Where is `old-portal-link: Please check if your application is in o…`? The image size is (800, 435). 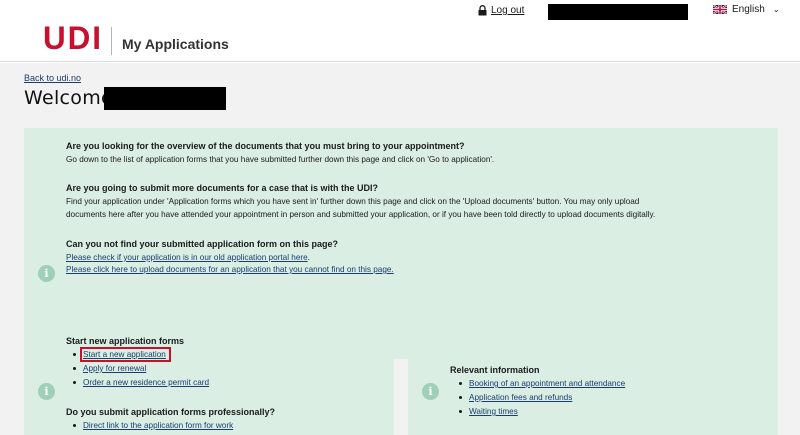 old-portal-link: Please check if your application is in o… is located at coordinates (187, 257).